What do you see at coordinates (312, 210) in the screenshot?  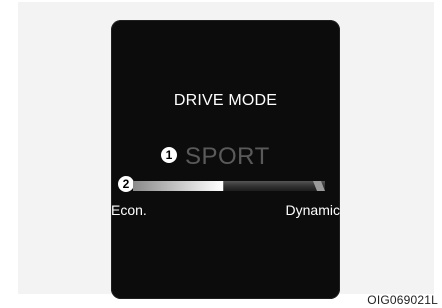 I see `scale-label-dynamic: Dynamic` at bounding box center [312, 210].